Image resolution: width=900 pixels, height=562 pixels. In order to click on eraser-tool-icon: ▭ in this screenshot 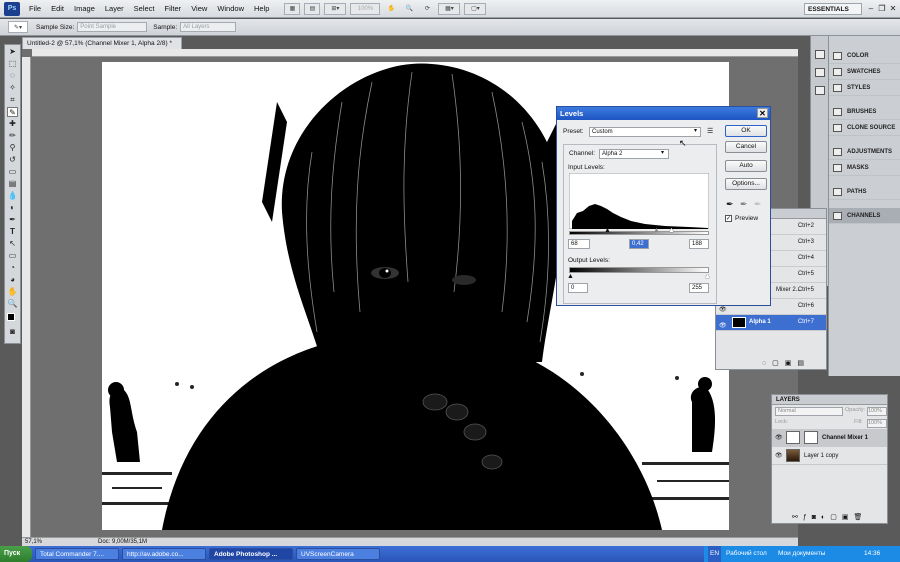, I will do `click(12, 172)`.